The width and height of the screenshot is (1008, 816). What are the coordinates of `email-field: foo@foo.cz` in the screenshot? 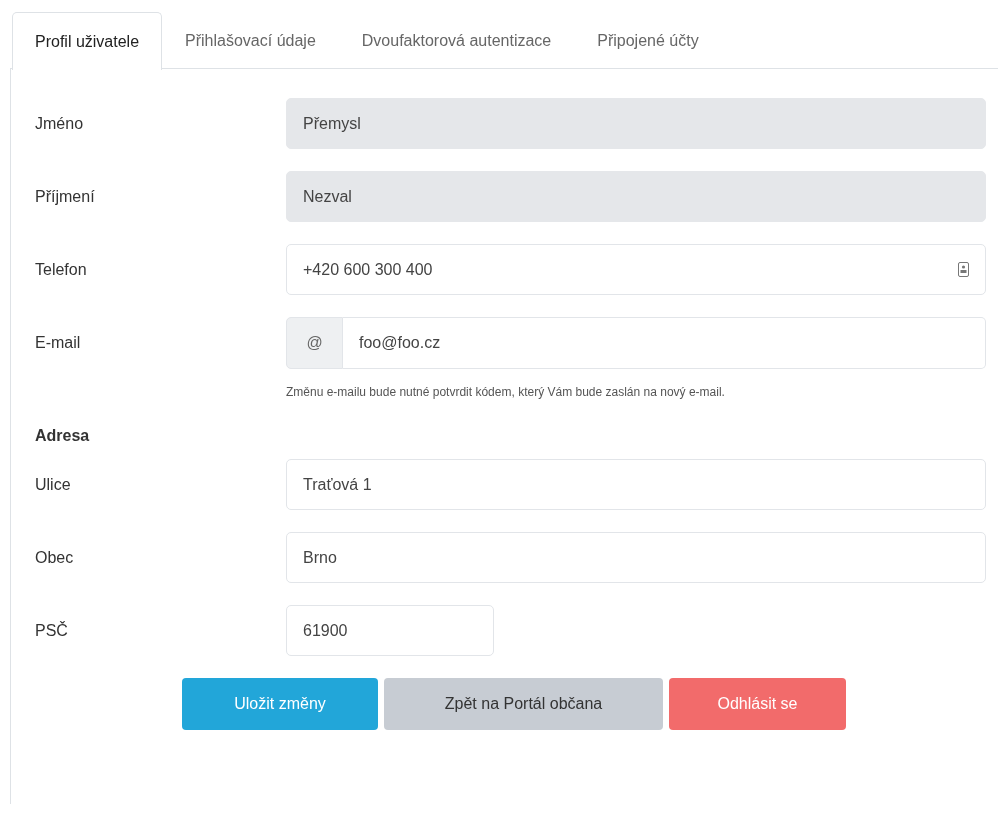 It's located at (664, 343).